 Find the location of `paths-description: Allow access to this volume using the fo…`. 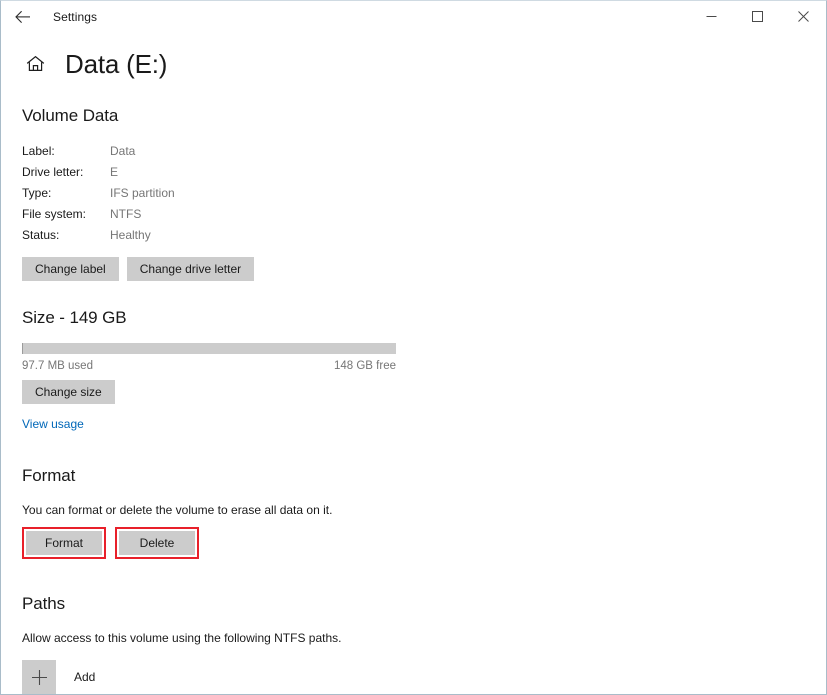

paths-description: Allow access to this volume using the fo… is located at coordinates (182, 638).